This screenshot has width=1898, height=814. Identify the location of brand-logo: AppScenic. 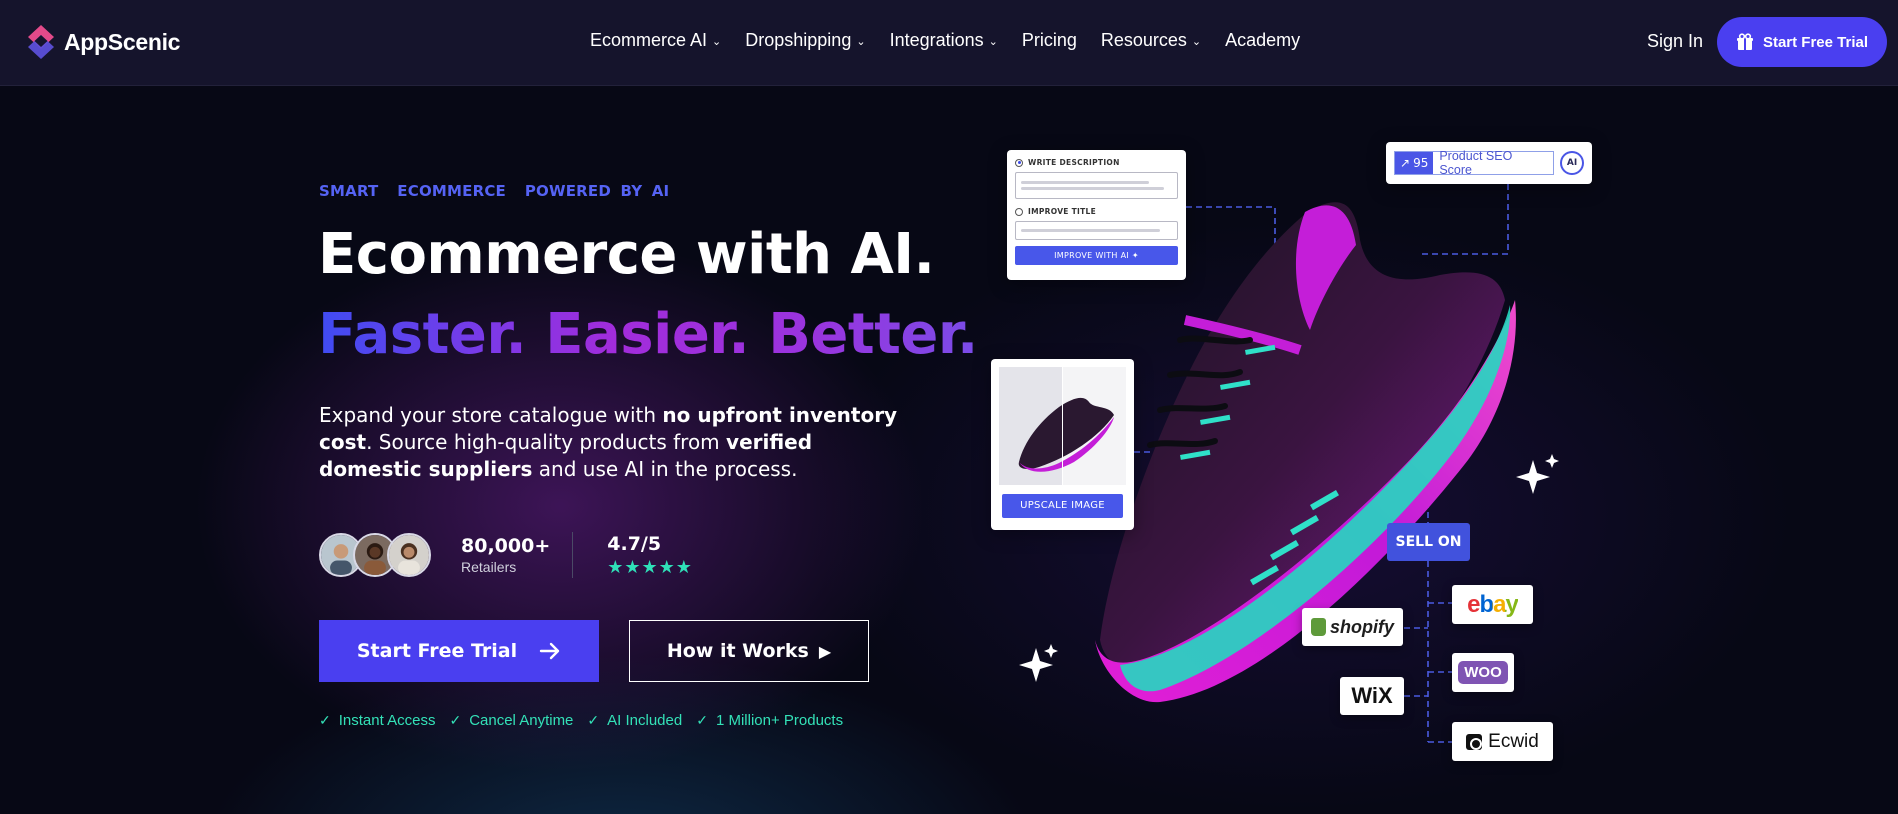
(103, 42).